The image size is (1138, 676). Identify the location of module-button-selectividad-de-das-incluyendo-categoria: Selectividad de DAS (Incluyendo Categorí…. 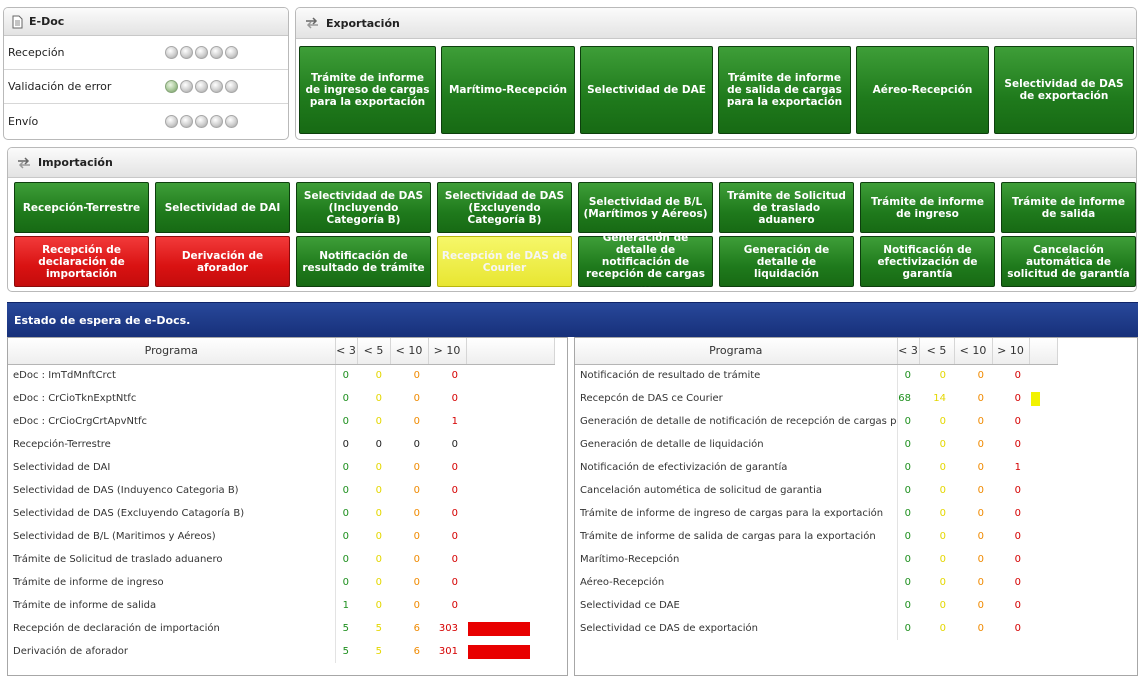
(363, 207).